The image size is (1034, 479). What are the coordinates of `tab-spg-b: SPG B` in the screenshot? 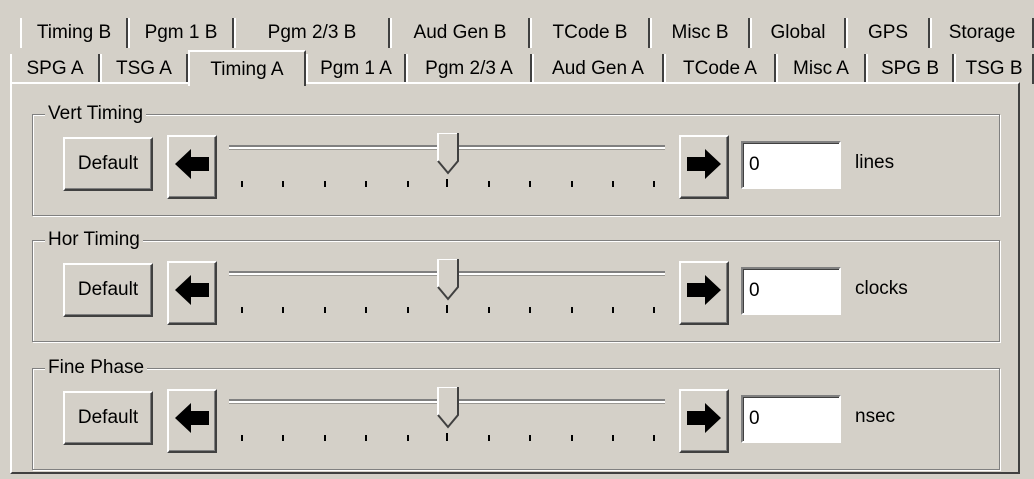 It's located at (910, 69).